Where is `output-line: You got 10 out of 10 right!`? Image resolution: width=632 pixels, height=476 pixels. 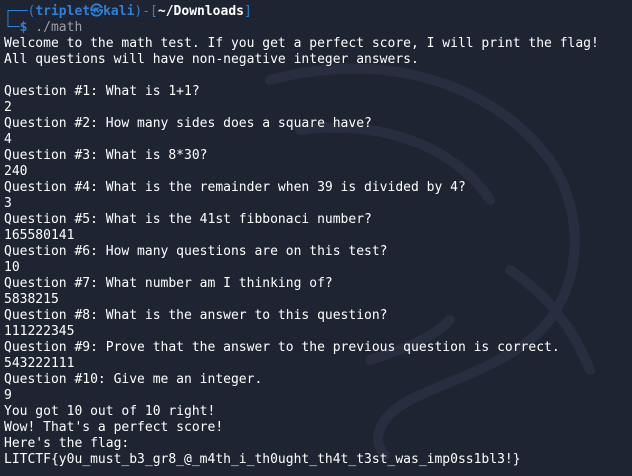
output-line: You got 10 out of 10 right! is located at coordinates (110, 411).